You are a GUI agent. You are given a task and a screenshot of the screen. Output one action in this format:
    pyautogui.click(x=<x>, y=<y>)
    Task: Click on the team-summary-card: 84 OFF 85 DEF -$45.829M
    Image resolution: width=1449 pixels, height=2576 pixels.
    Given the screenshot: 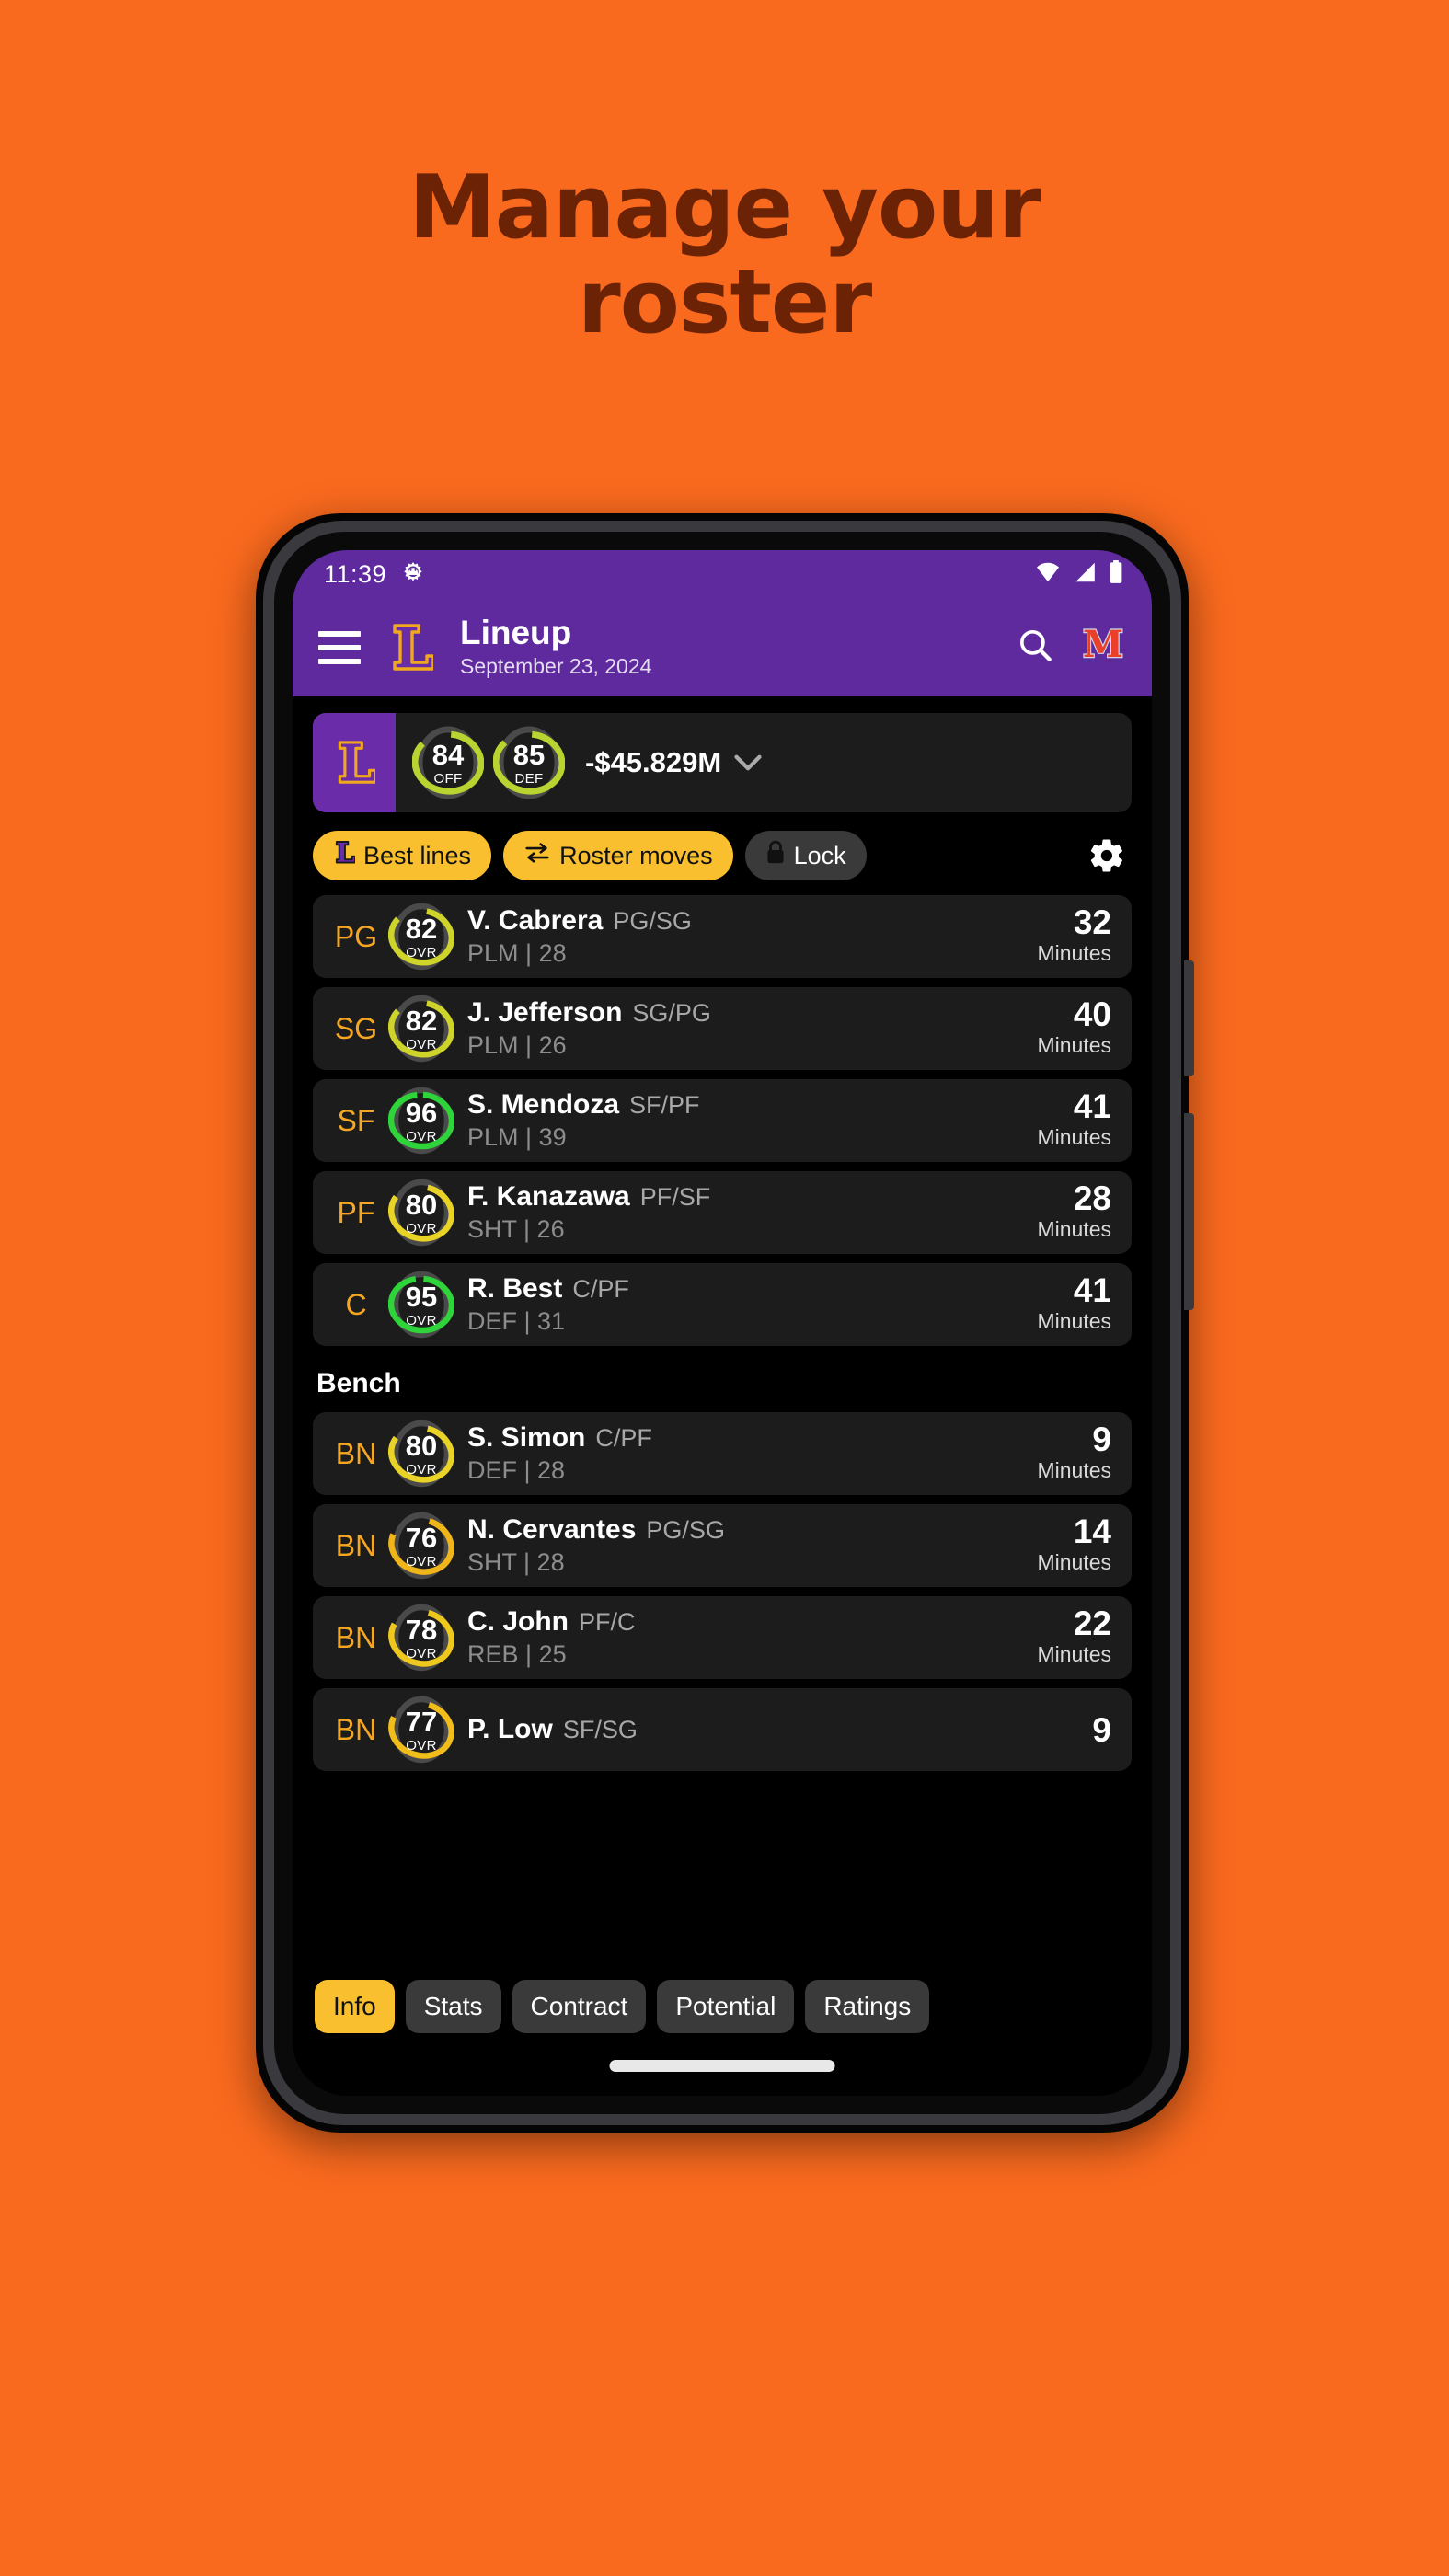 What is the action you would take?
    pyautogui.click(x=722, y=762)
    